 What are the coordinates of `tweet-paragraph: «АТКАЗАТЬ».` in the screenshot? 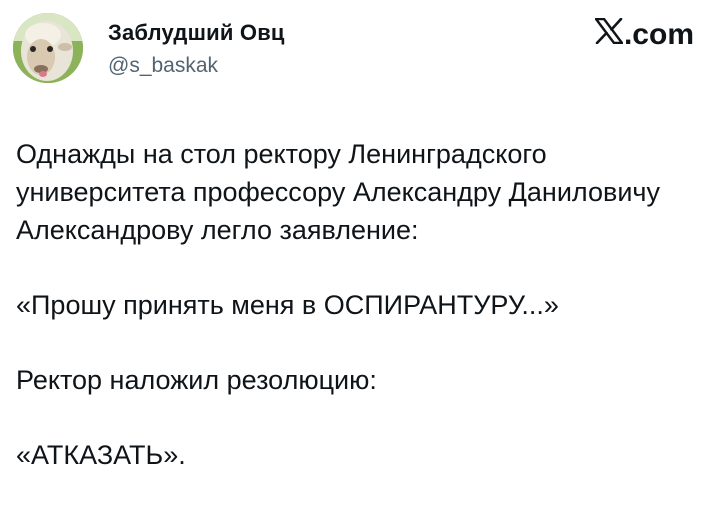 It's located at (101, 455).